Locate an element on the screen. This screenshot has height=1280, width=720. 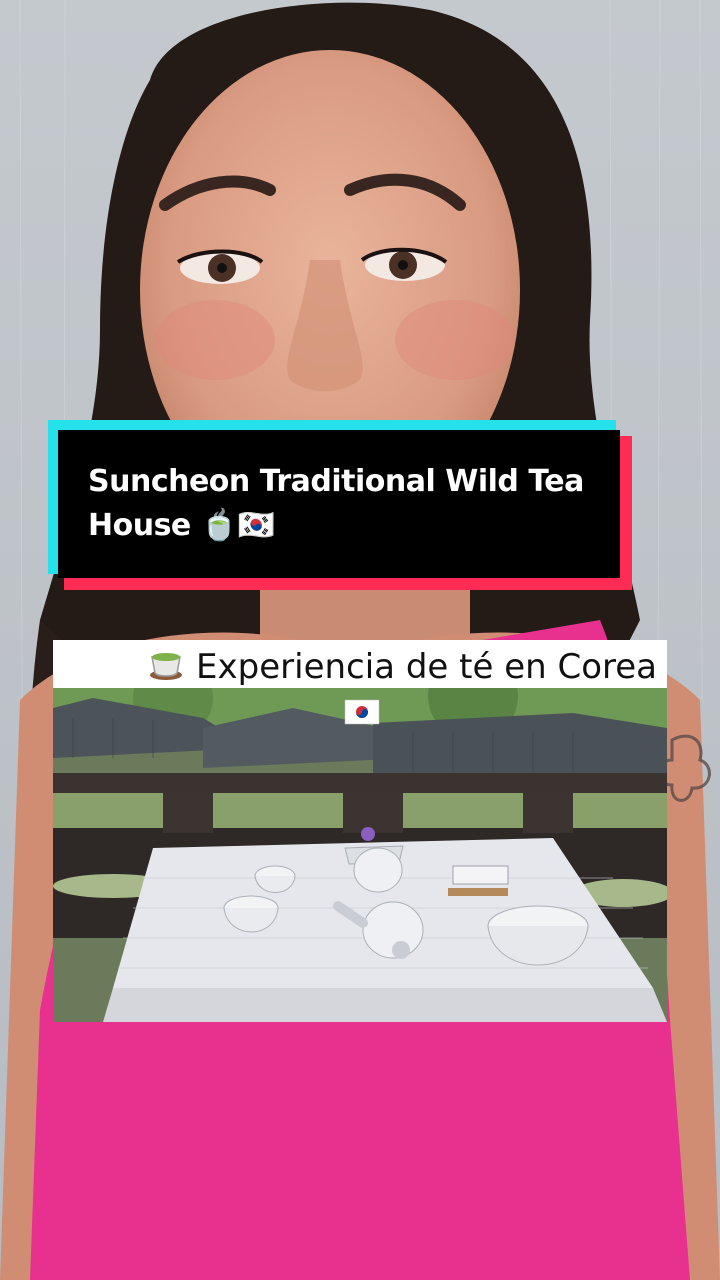
caption-text: Experiencia de té en Corea is located at coordinates (426, 667).